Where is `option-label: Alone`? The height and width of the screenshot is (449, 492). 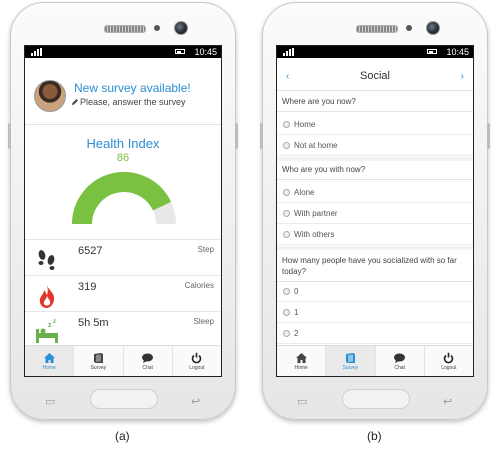 option-label: Alone is located at coordinates (304, 192).